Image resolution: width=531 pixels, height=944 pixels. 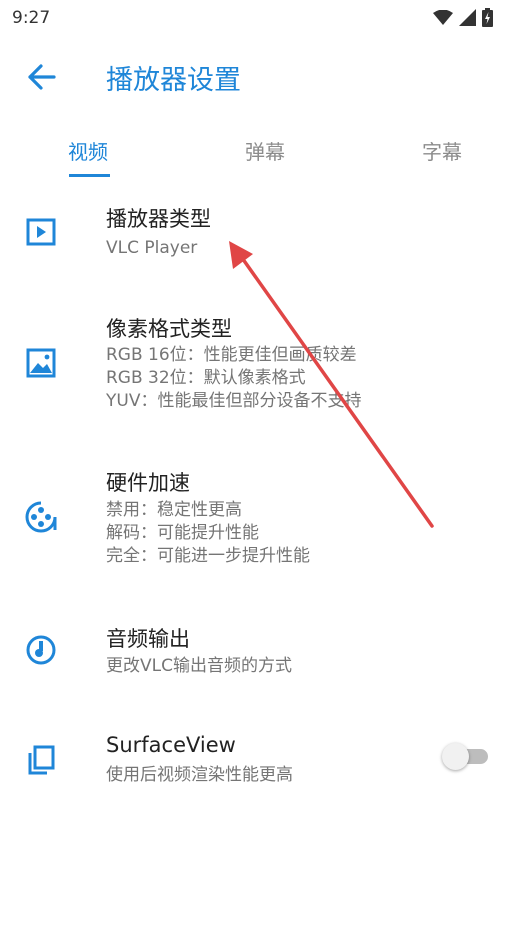 I want to click on app-bar: 播放器设置, so click(x=265, y=78).